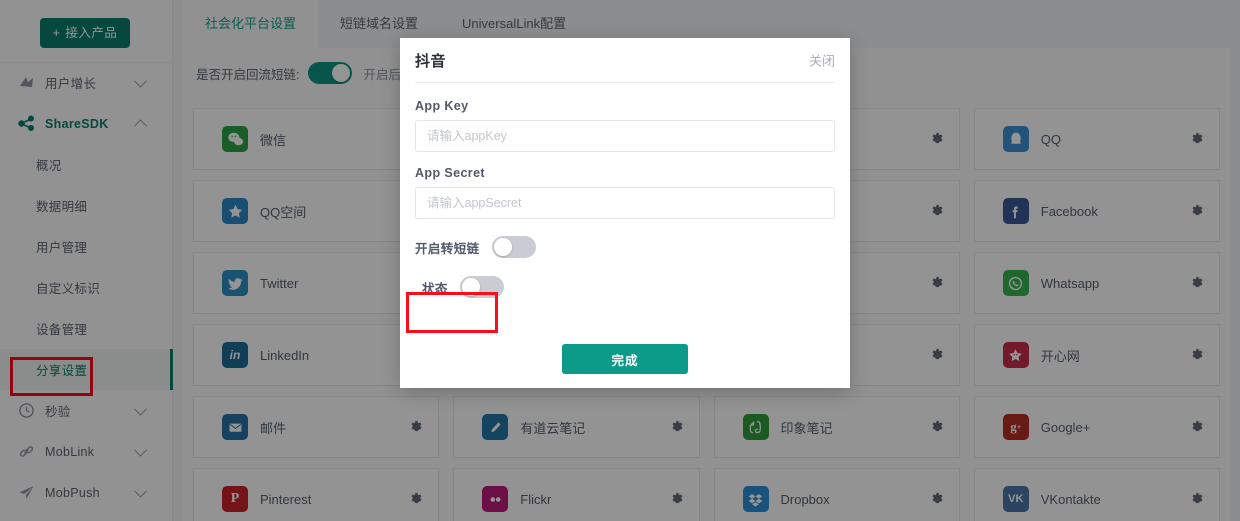  I want to click on shorten-link-toggle, so click(513, 247).